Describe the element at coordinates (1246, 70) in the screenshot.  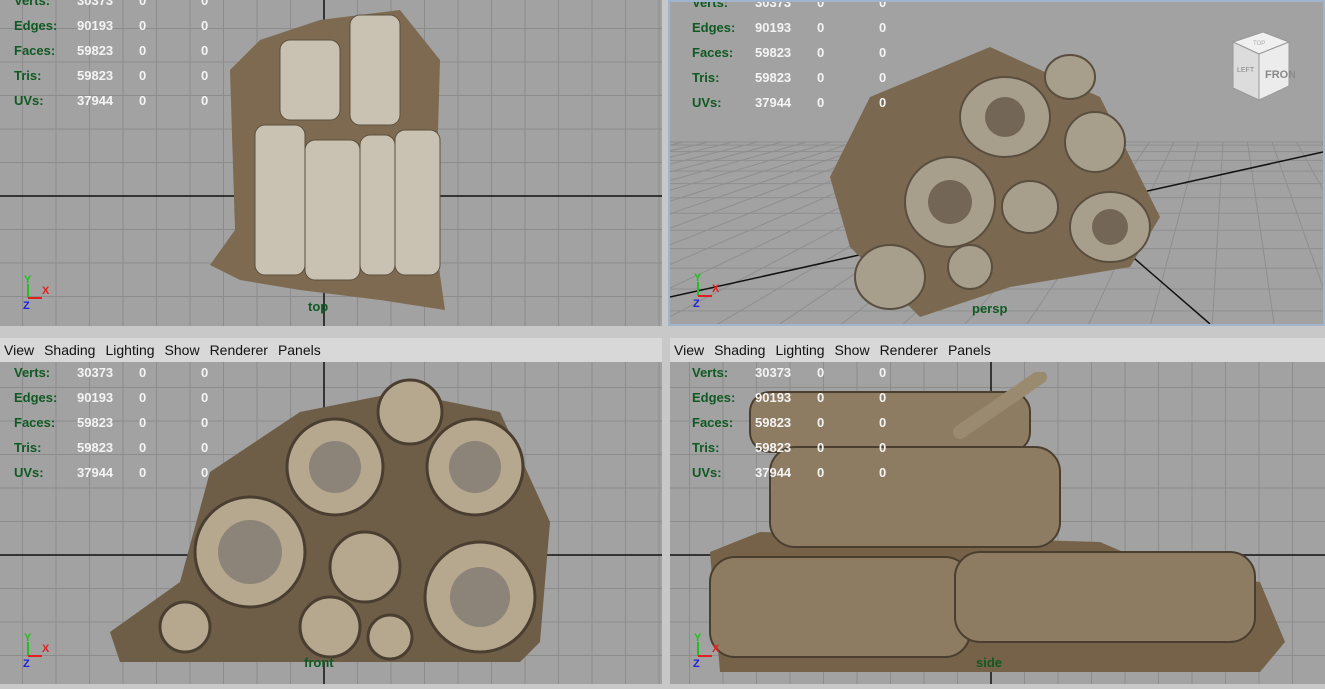
I see `viewcube-left: LEFT` at that location.